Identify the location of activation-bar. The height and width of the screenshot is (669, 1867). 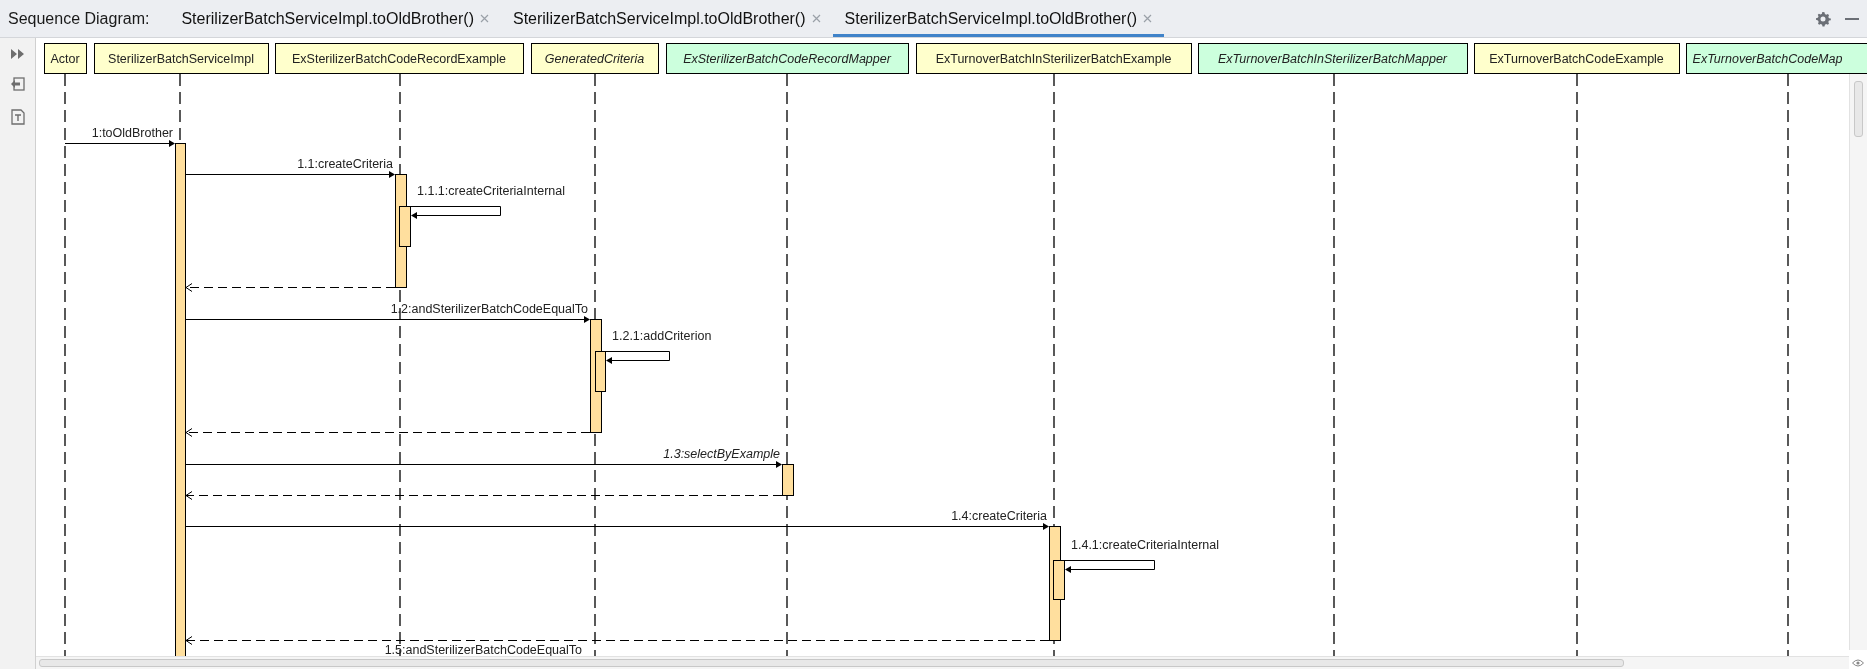
(788, 480).